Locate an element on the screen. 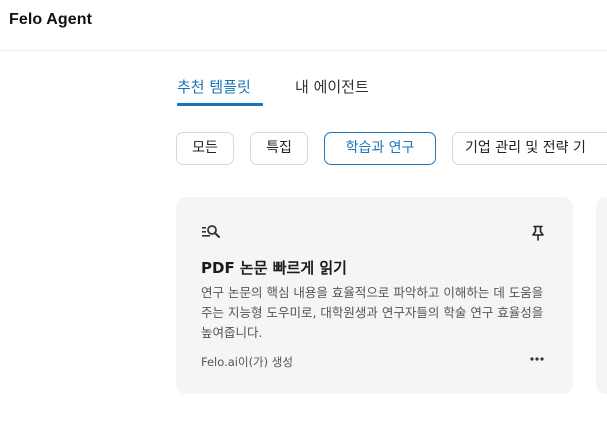 This screenshot has height=421, width=607. tab-recommended-templates: 추천 템플릿 is located at coordinates (220, 91).